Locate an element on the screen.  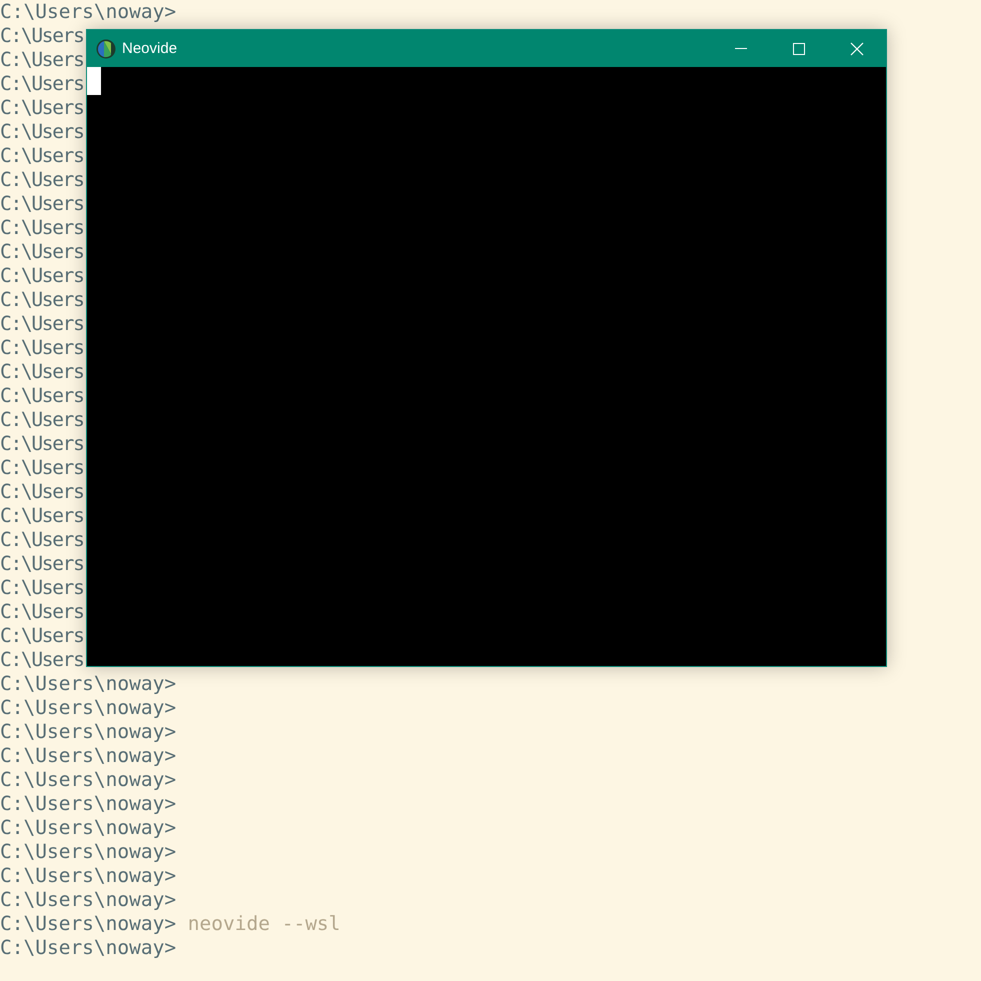
text-cursor is located at coordinates (94, 81).